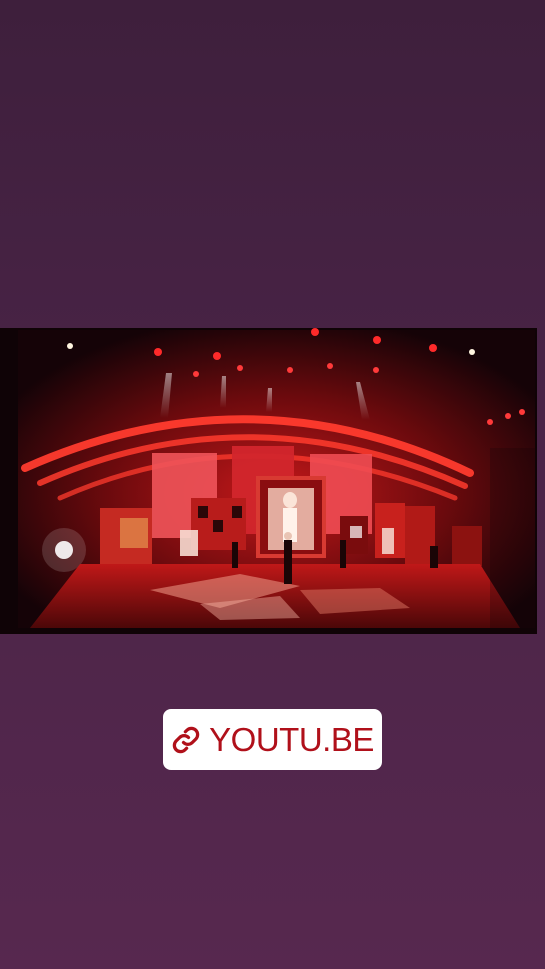 Image resolution: width=545 pixels, height=969 pixels. Describe the element at coordinates (186, 740) in the screenshot. I see `link-icon` at that location.